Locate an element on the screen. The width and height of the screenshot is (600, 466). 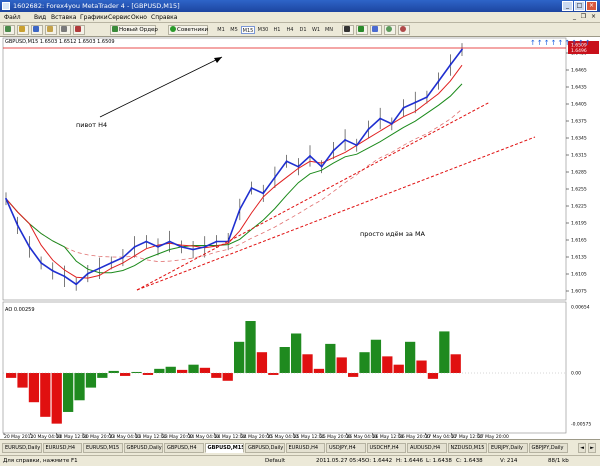
close-button: × is located at coordinates (591, 6).